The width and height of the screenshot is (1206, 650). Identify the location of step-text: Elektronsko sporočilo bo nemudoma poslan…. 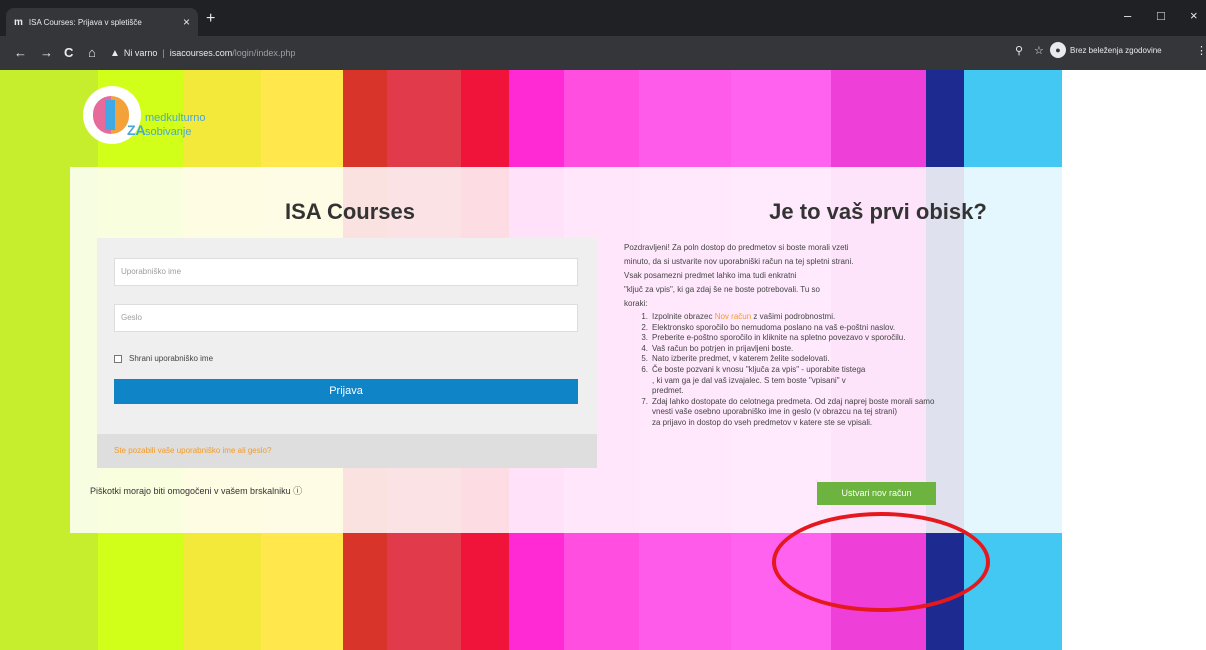
(774, 327).